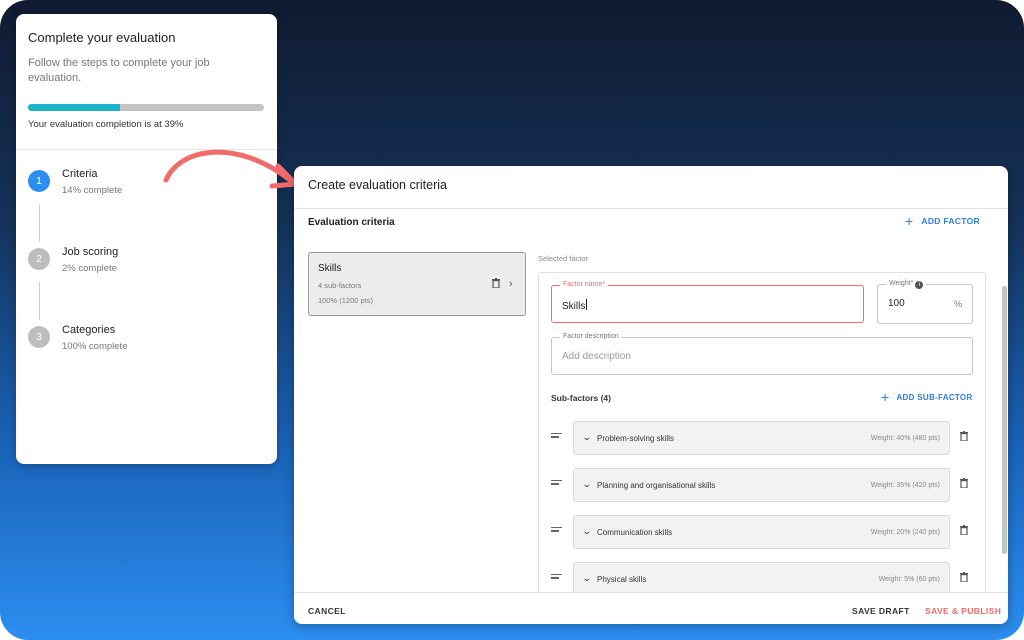 Image resolution: width=1024 pixels, height=640 pixels. I want to click on subfactors-title: Sub-factors (4), so click(581, 398).